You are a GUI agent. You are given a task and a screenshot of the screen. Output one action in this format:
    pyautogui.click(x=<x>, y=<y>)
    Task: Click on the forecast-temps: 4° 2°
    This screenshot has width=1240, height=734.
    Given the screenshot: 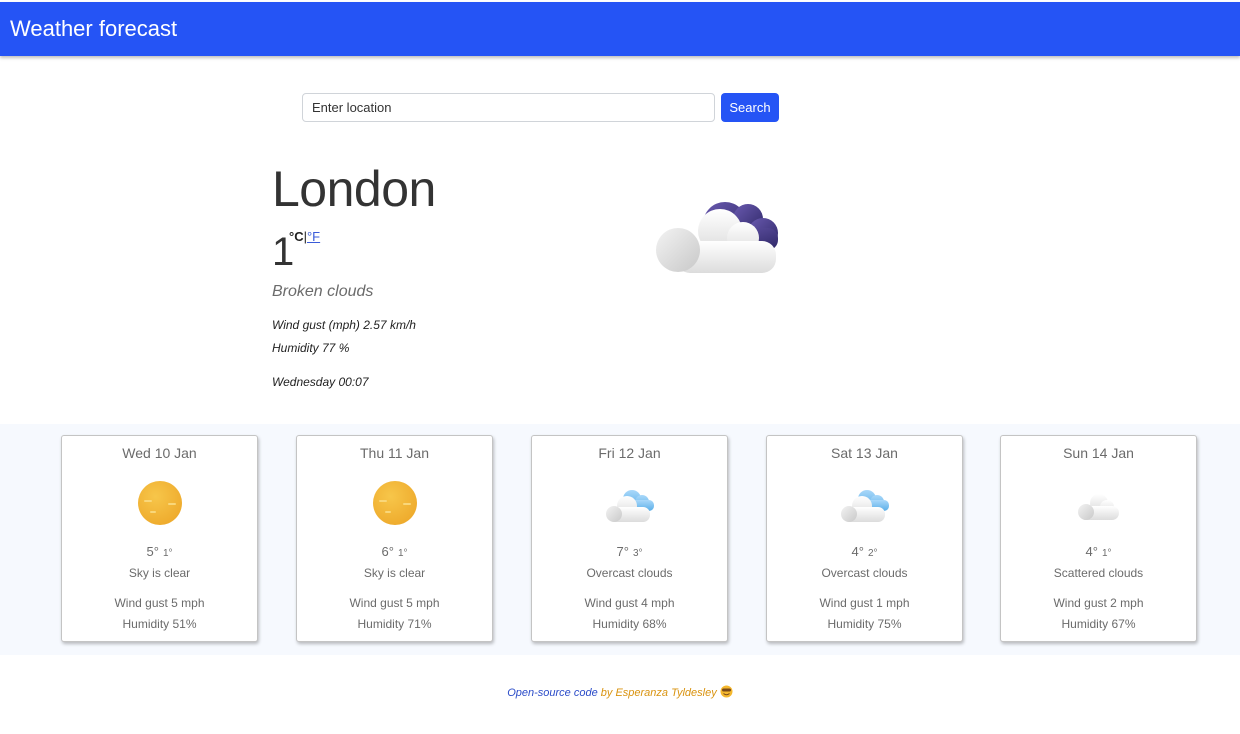 What is the action you would take?
    pyautogui.click(x=864, y=551)
    